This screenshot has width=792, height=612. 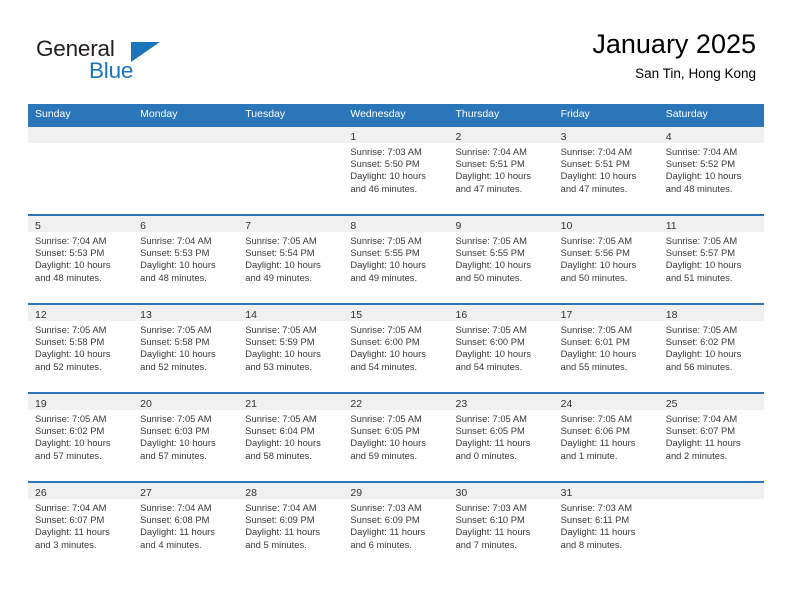 What do you see at coordinates (594, 366) in the screenshot?
I see `day-detail-line: and 55 minutes.` at bounding box center [594, 366].